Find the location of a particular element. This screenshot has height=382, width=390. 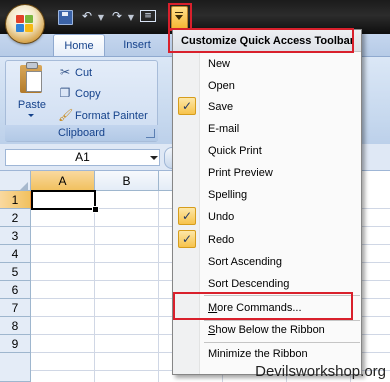

copy-label: Copy is located at coordinates (88, 94).